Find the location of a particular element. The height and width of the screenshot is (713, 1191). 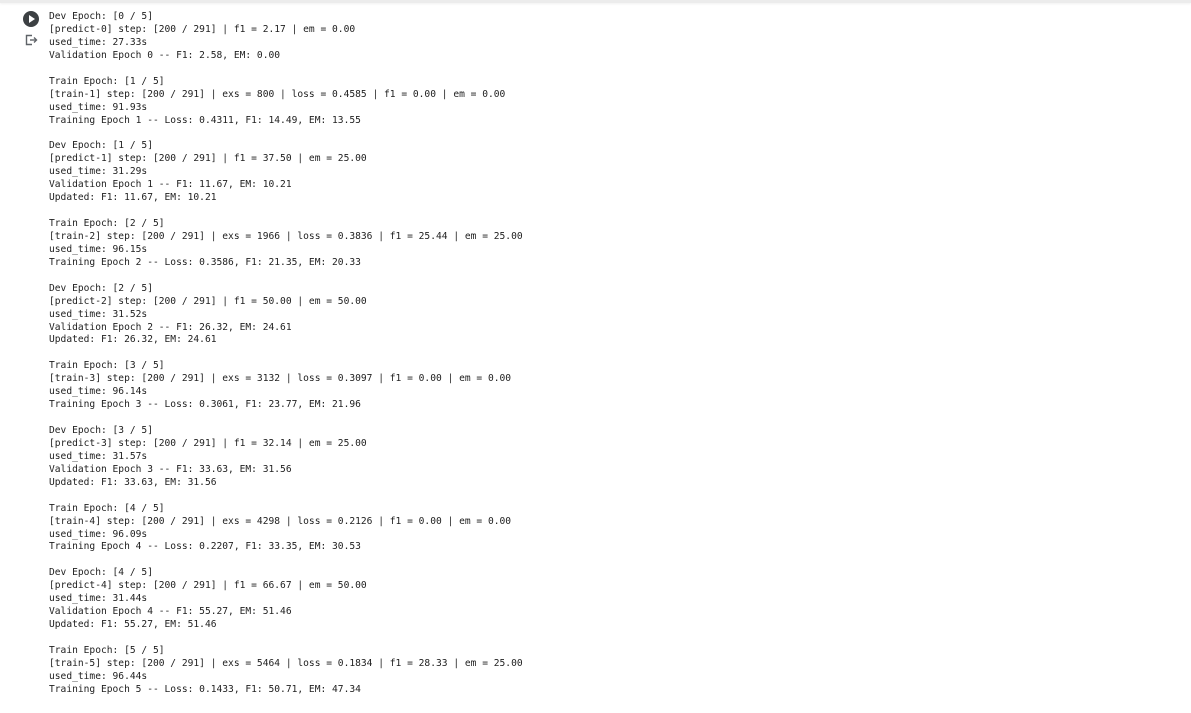

output-line: used_time: 31.52s is located at coordinates (98, 314).